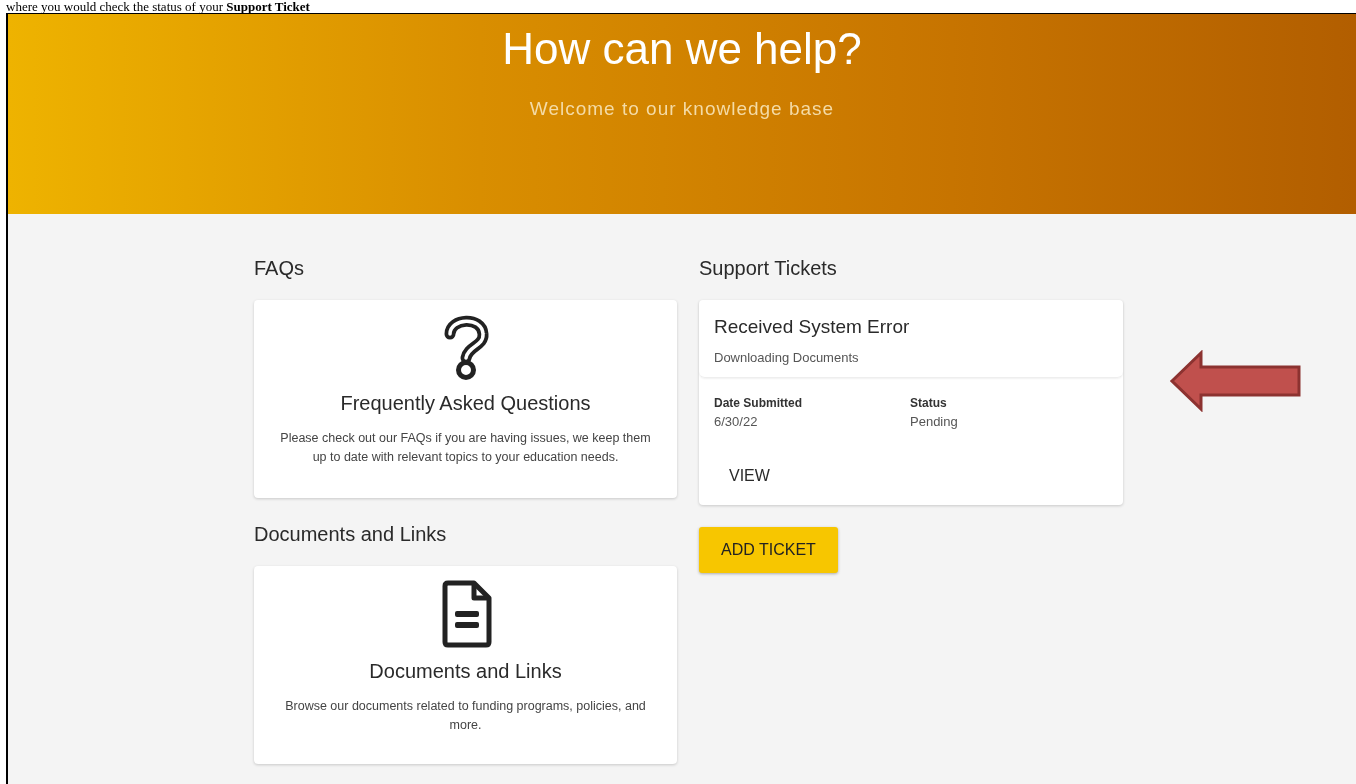 This screenshot has height=784, width=1356. Describe the element at coordinates (749, 476) in the screenshot. I see `view-button: VIEW` at that location.